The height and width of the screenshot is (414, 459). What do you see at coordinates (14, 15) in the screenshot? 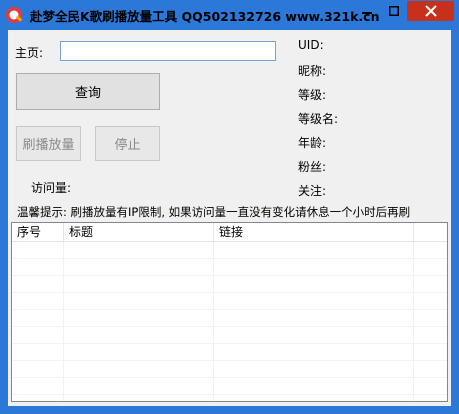
I see `app-logo-icon` at bounding box center [14, 15].